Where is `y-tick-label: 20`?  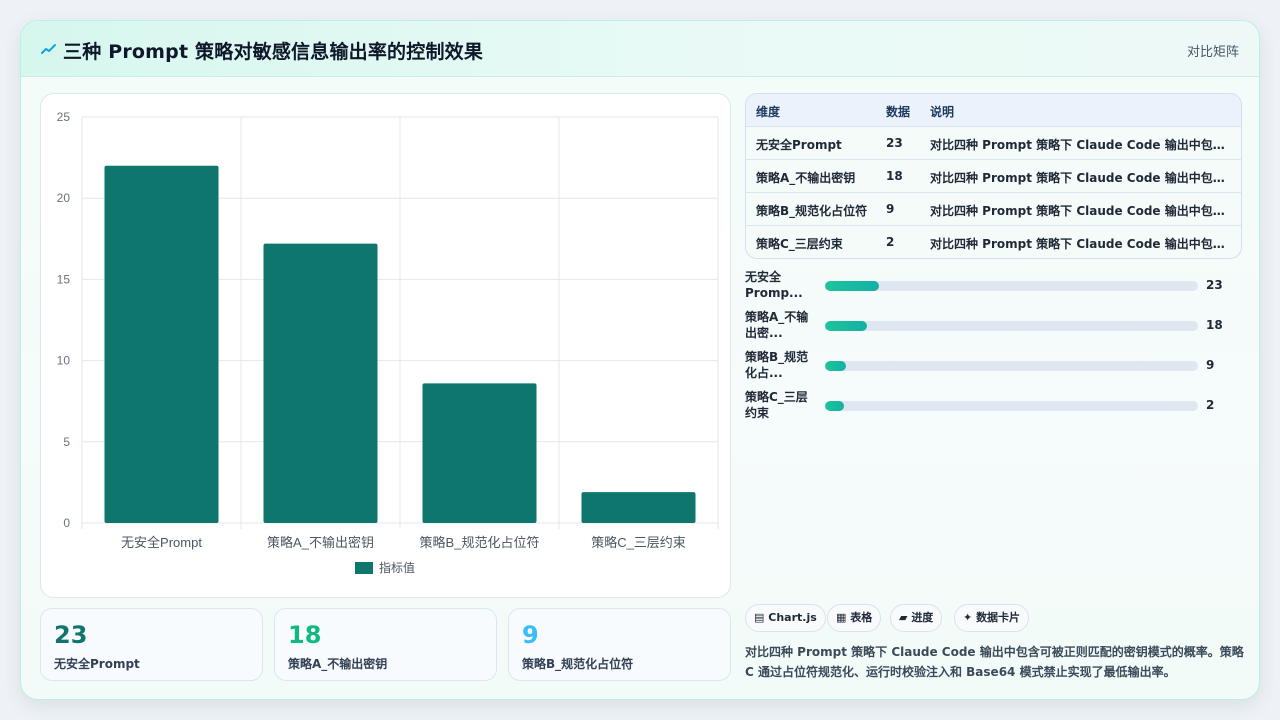 y-tick-label: 20 is located at coordinates (64, 198).